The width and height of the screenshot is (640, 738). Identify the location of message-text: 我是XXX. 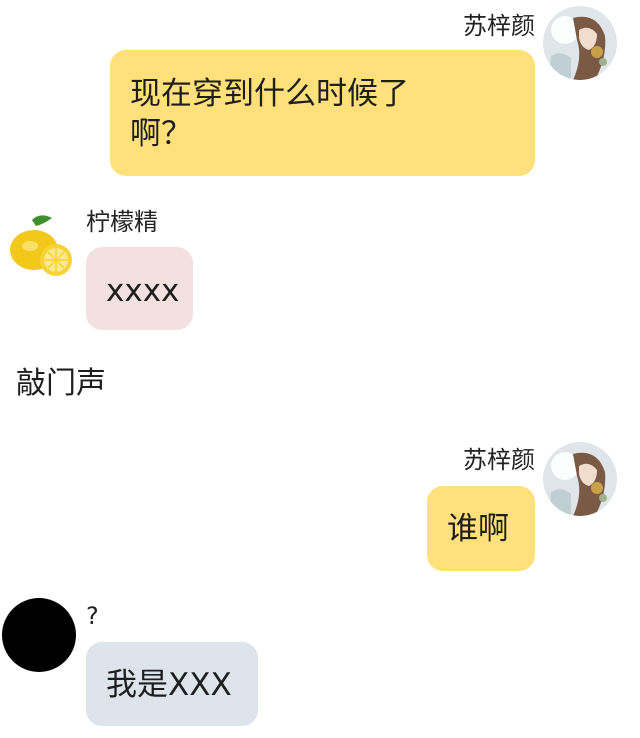
(169, 685).